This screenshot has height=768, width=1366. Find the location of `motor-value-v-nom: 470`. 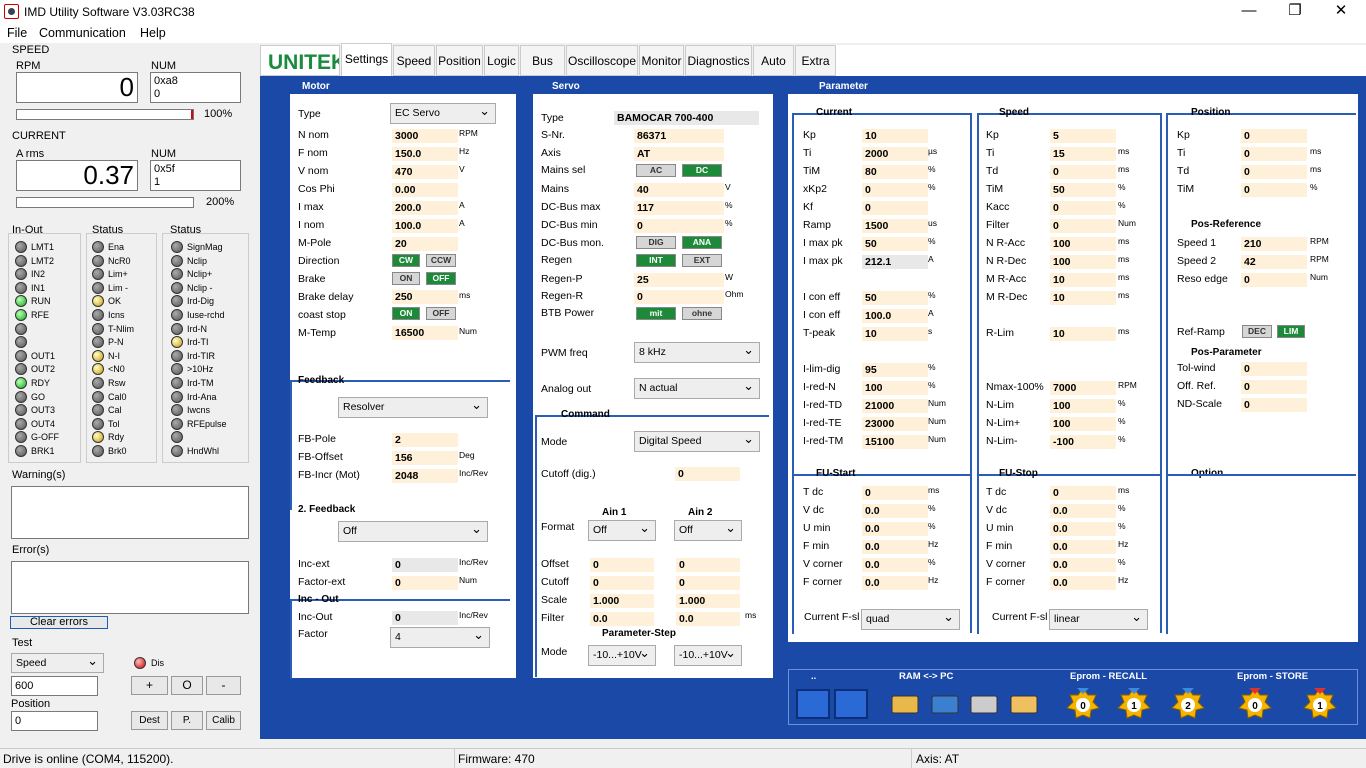

motor-value-v-nom: 470 is located at coordinates (425, 172).